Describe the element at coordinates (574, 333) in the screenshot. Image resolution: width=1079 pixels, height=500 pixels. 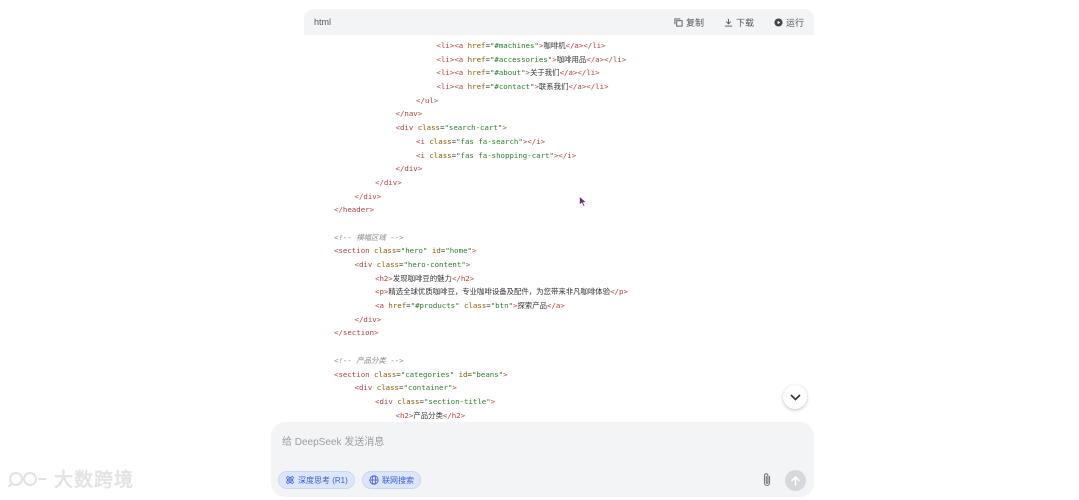
I see `code-line: </section>` at that location.